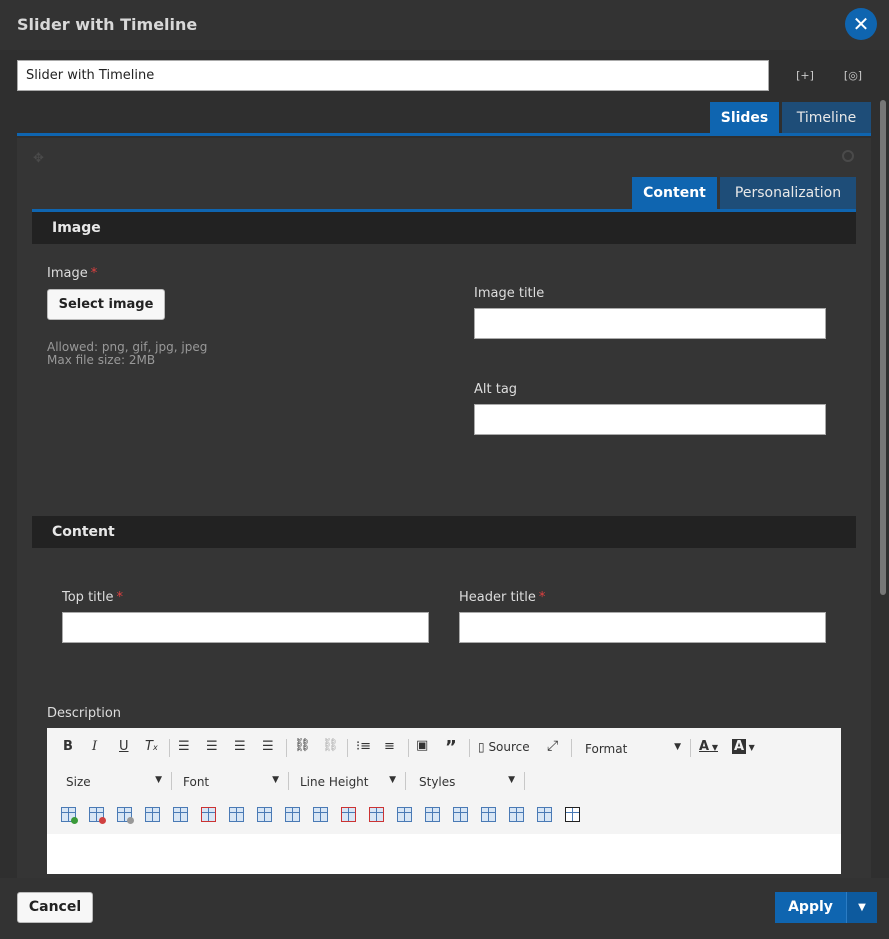 Image resolution: width=889 pixels, height=939 pixels. What do you see at coordinates (78, 782) in the screenshot?
I see `size-label: Size` at bounding box center [78, 782].